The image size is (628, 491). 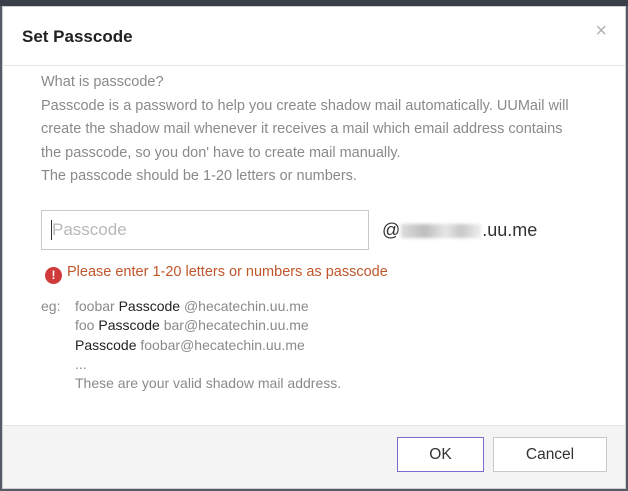 I want to click on example-suffix: @hecatechin.uu.me, so click(x=244, y=306).